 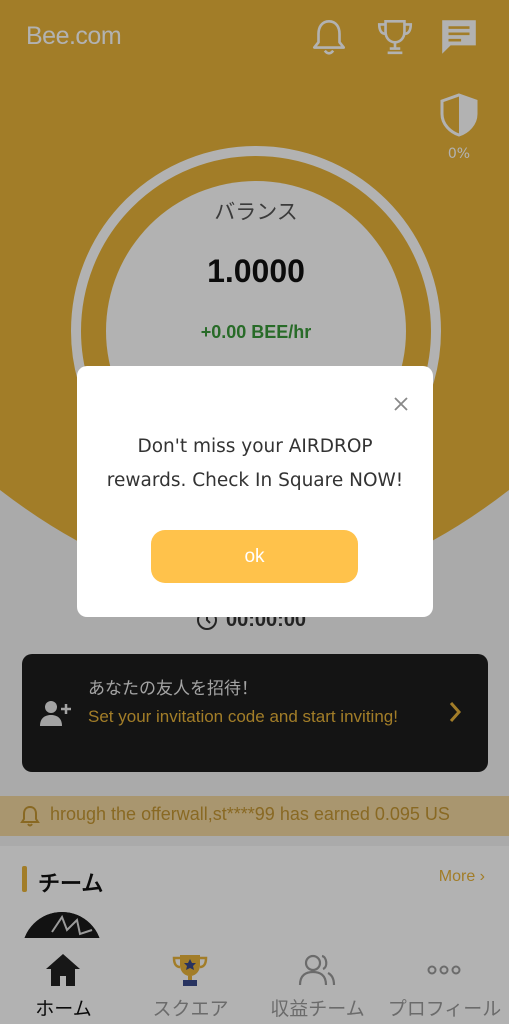 I want to click on ok-button: ok, so click(x=254, y=556).